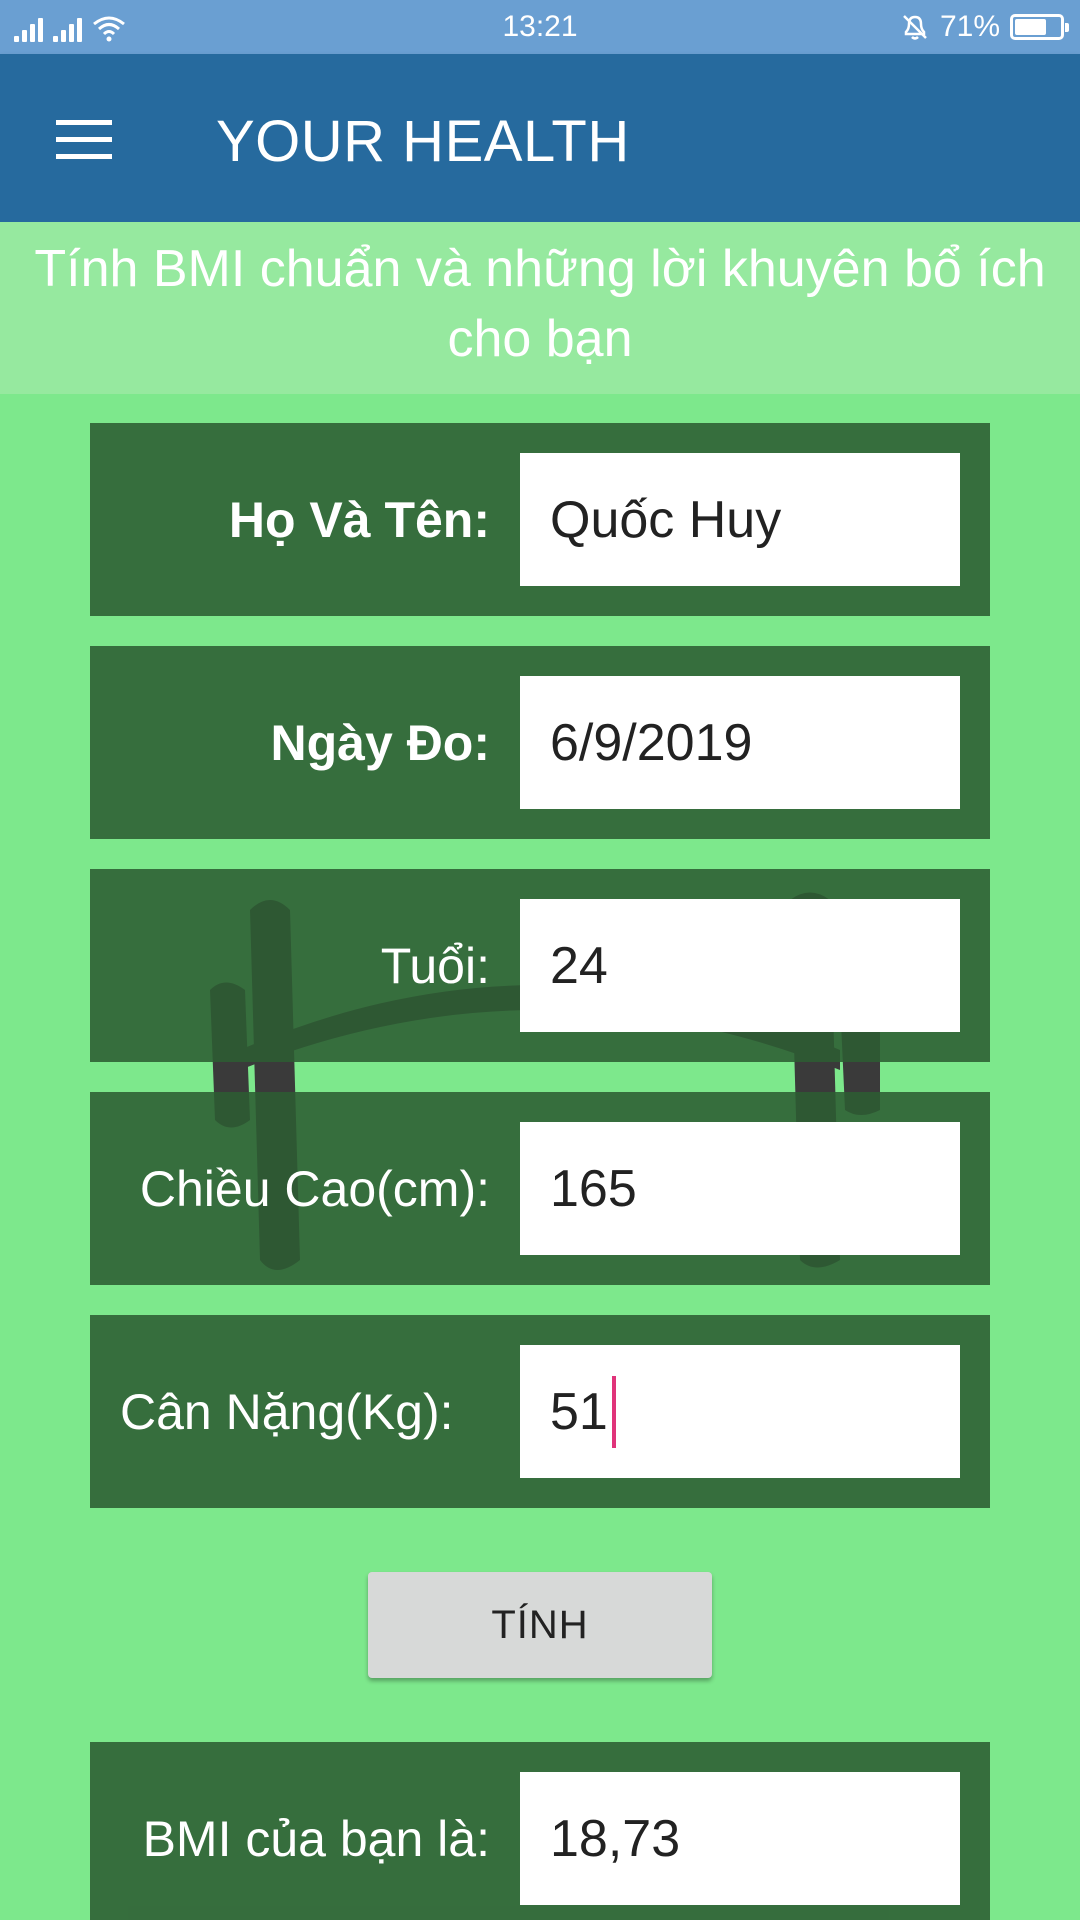 This screenshot has width=1080, height=1920. Describe the element at coordinates (1031, 27) in the screenshot. I see `battery-level-fill` at that location.